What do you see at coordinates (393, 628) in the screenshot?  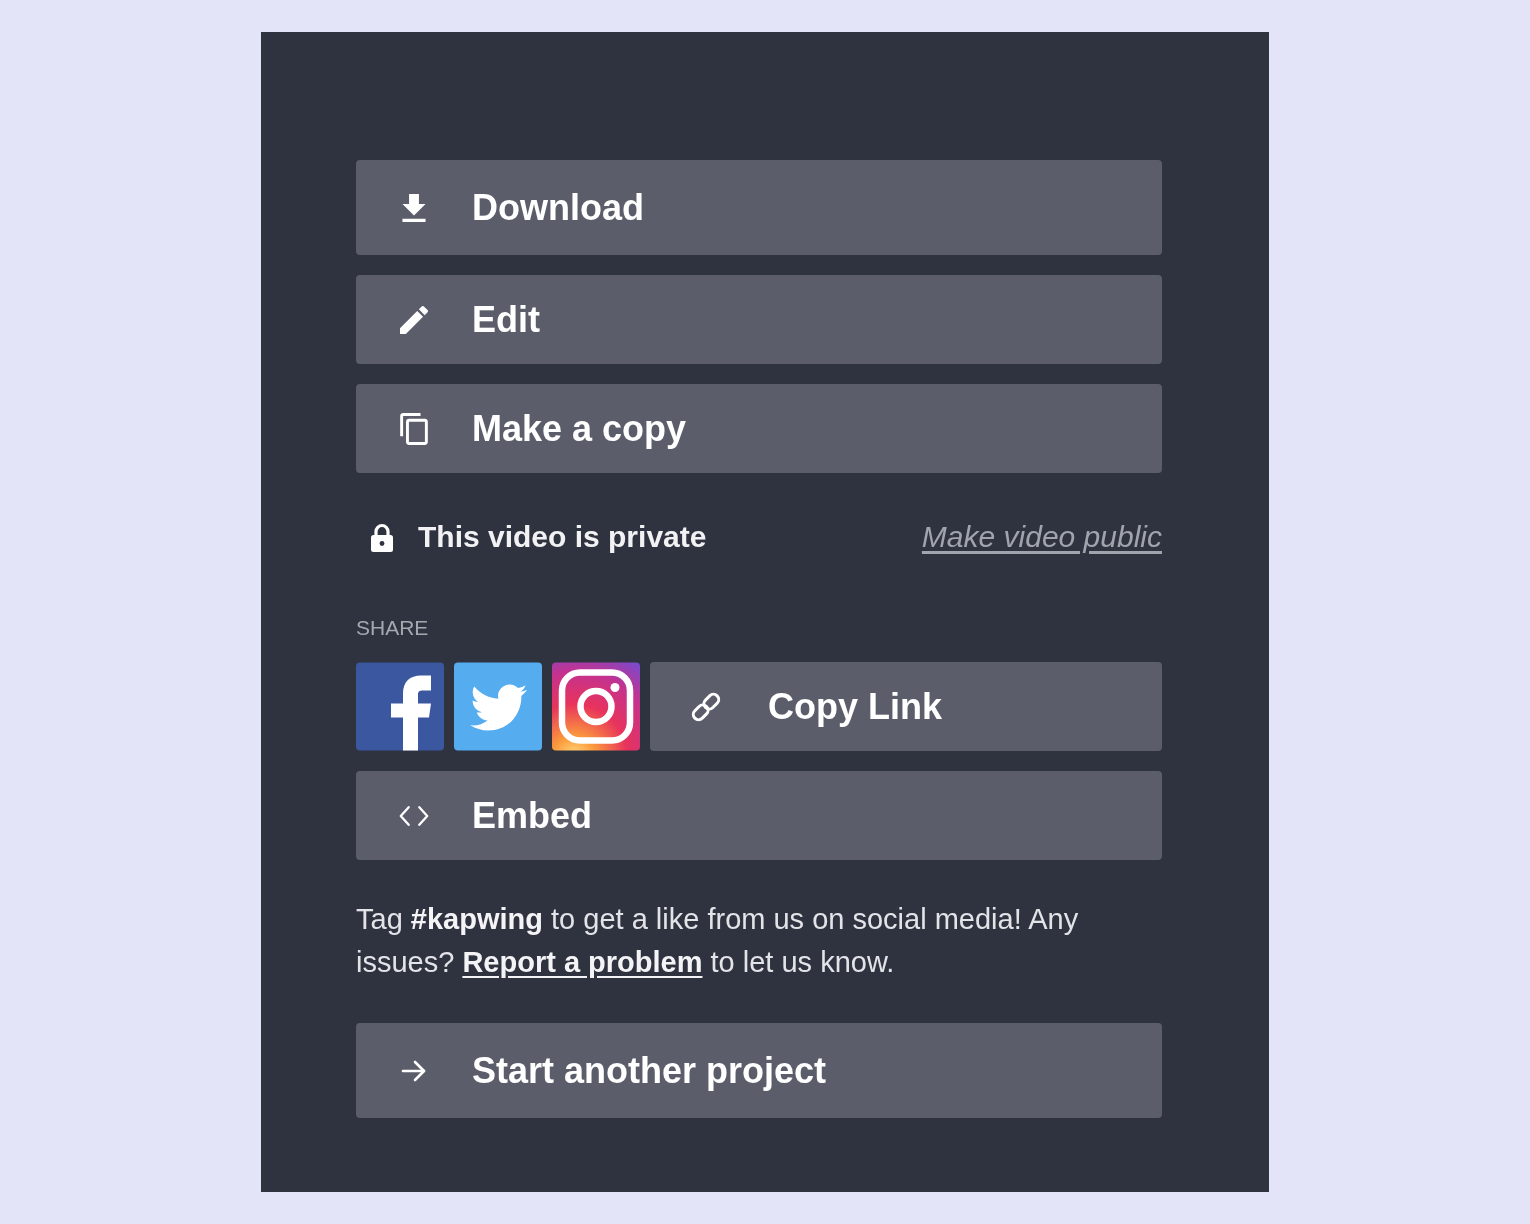 I see `share-heading: SHARE` at bounding box center [393, 628].